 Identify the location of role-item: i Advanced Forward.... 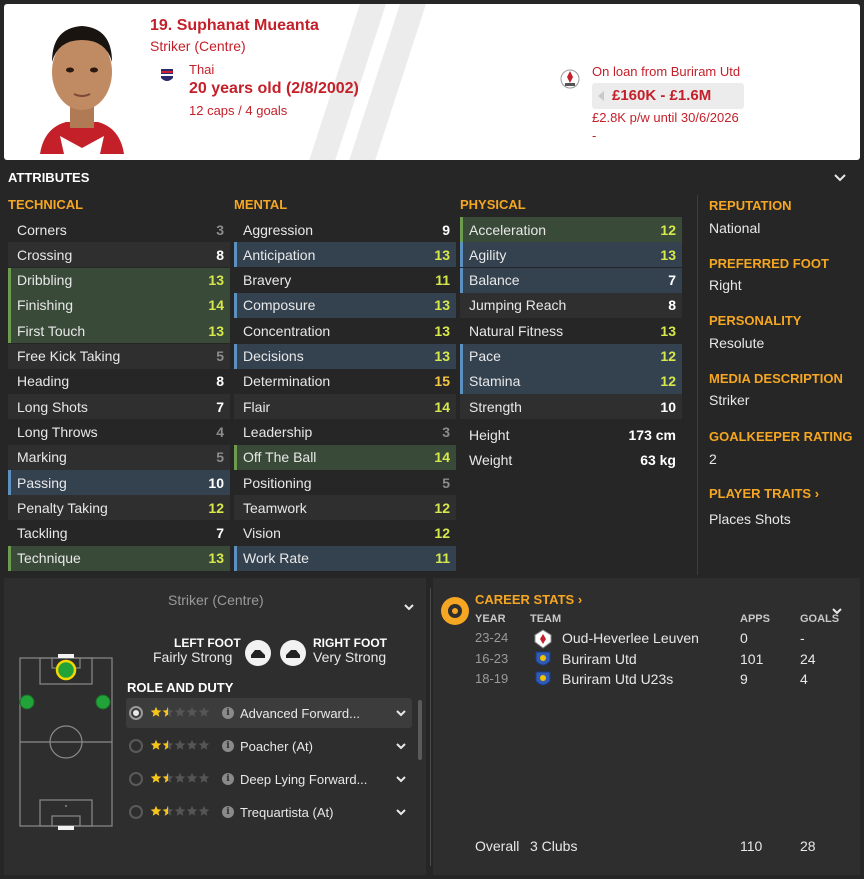
(269, 713).